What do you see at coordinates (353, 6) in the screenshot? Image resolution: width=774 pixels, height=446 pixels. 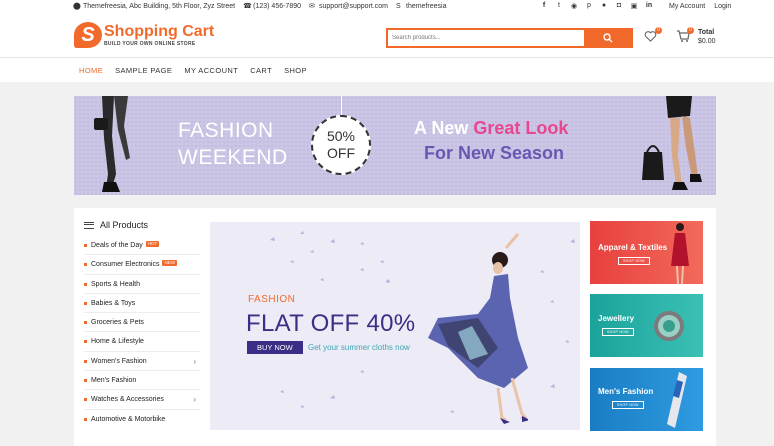 I see `email-text: support@support.com` at bounding box center [353, 6].